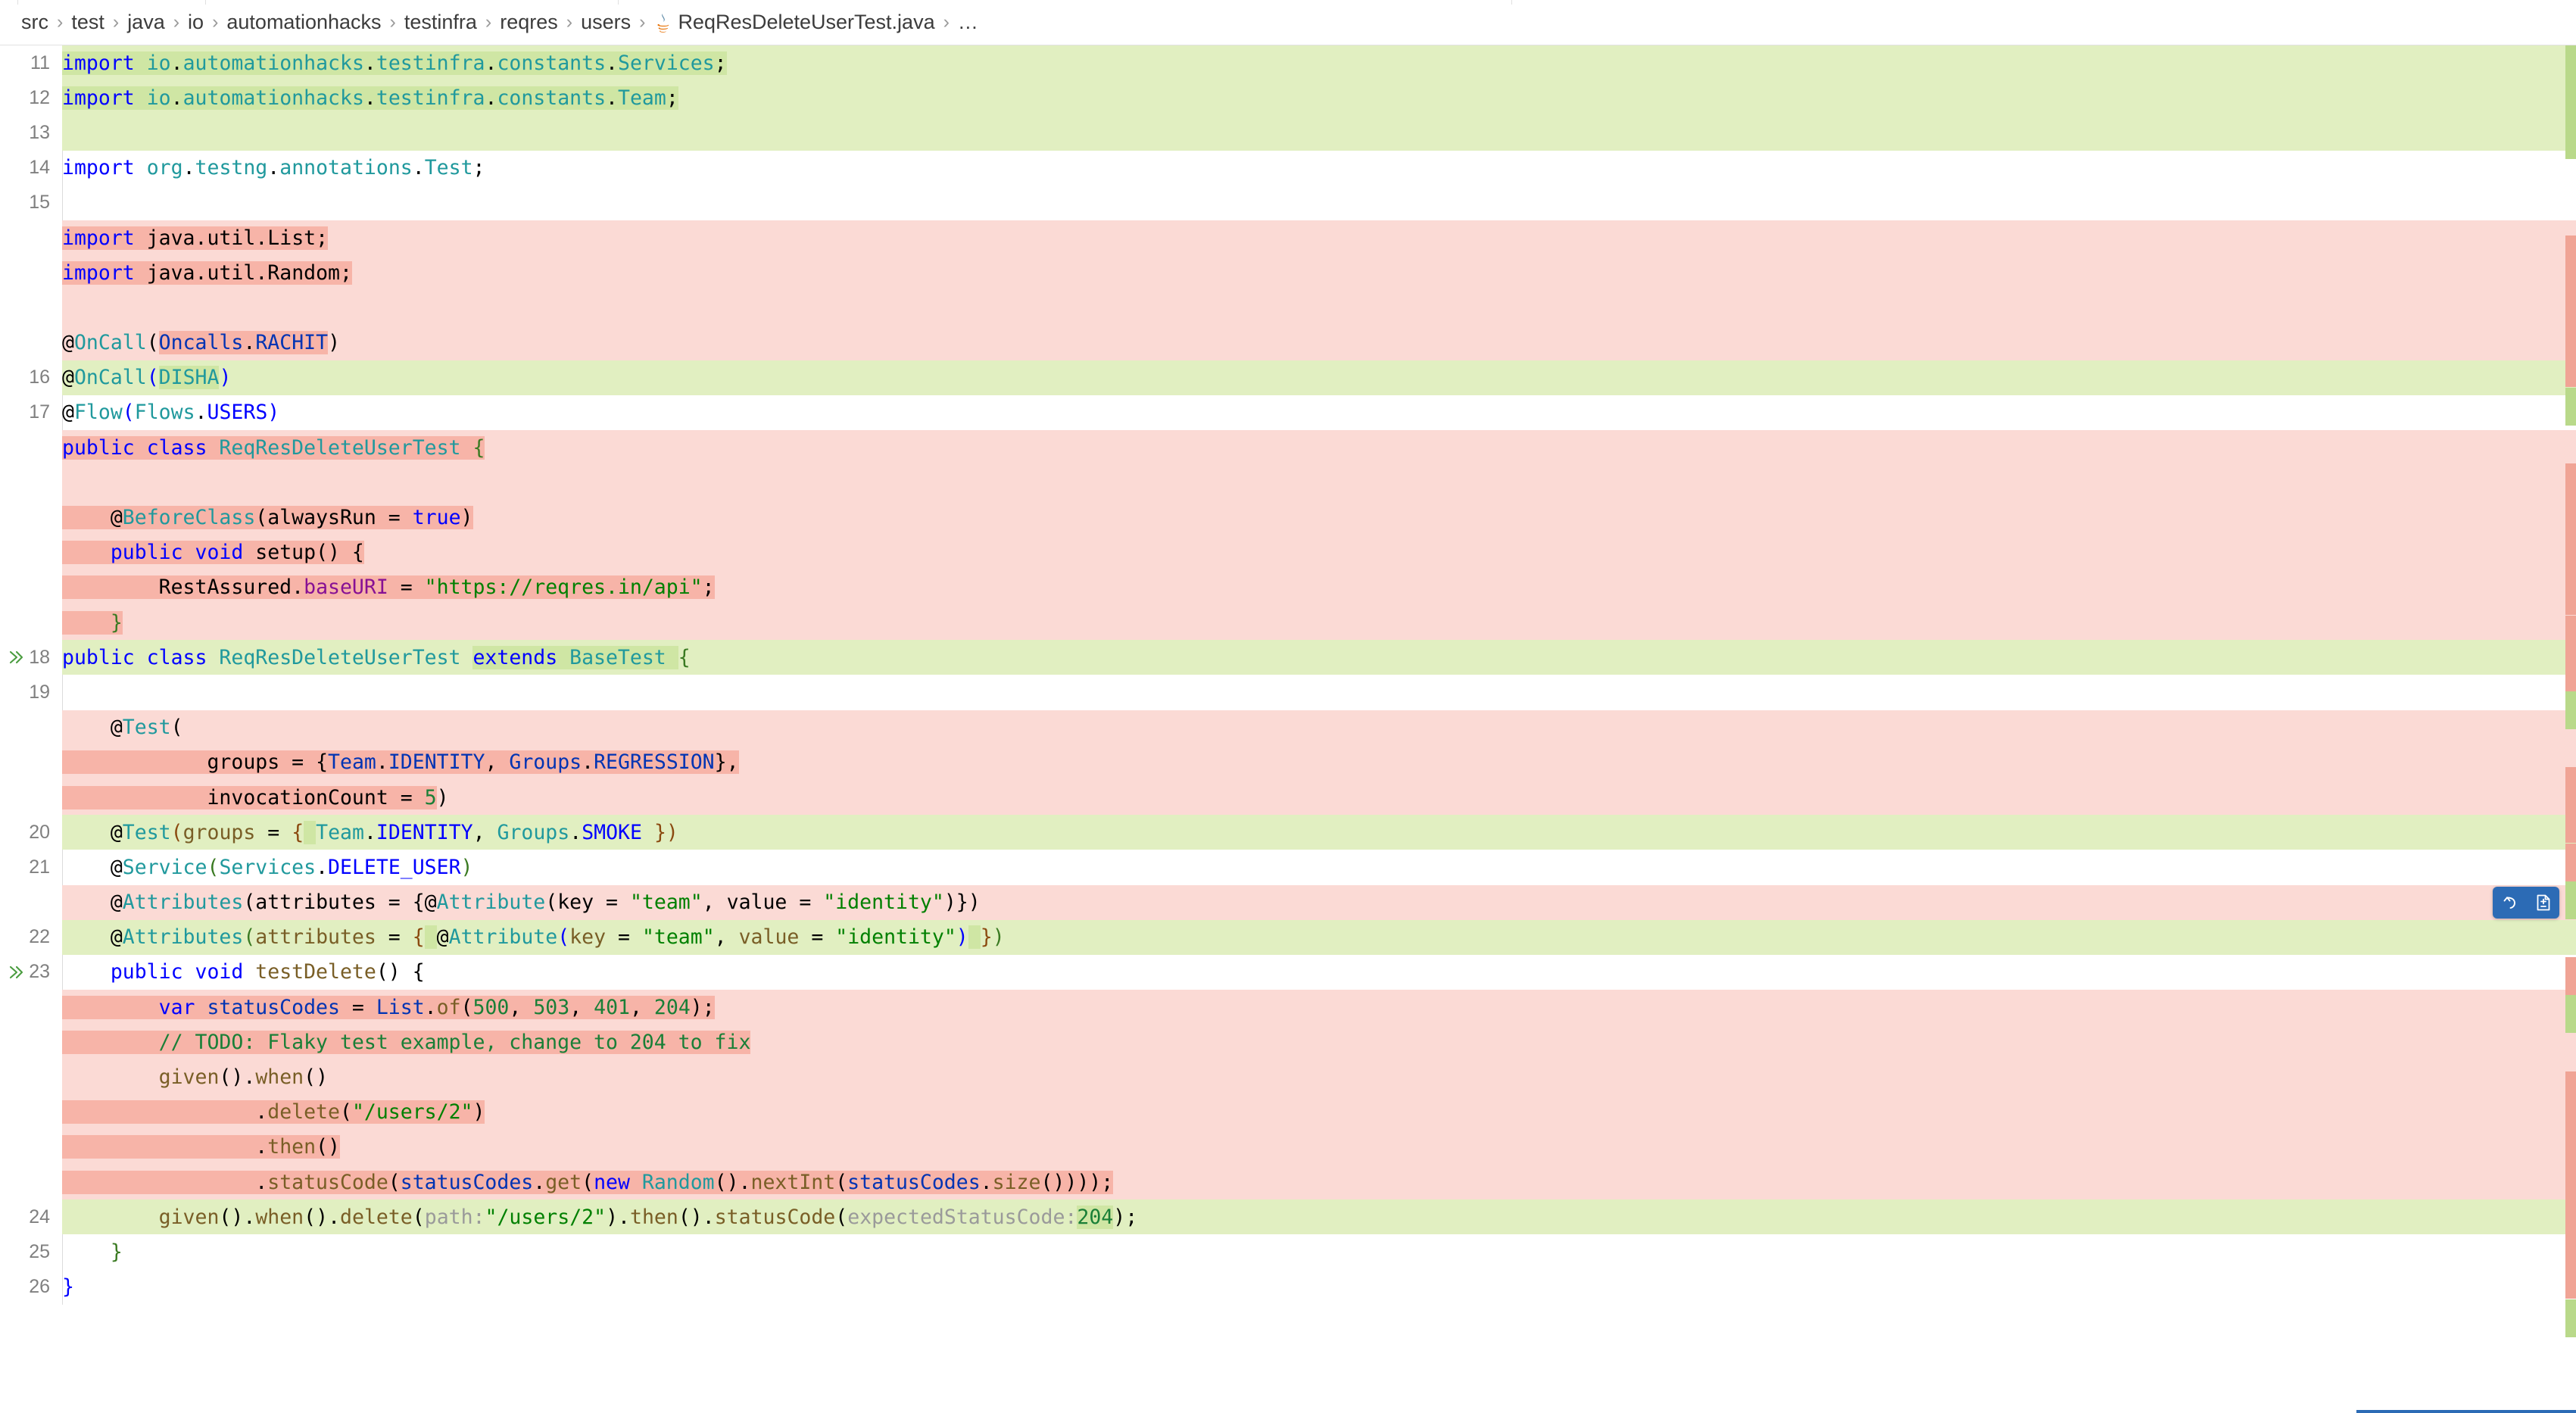 The height and width of the screenshot is (1413, 2576). What do you see at coordinates (1319, 1076) in the screenshot?
I see `code-line-content: given().when()` at bounding box center [1319, 1076].